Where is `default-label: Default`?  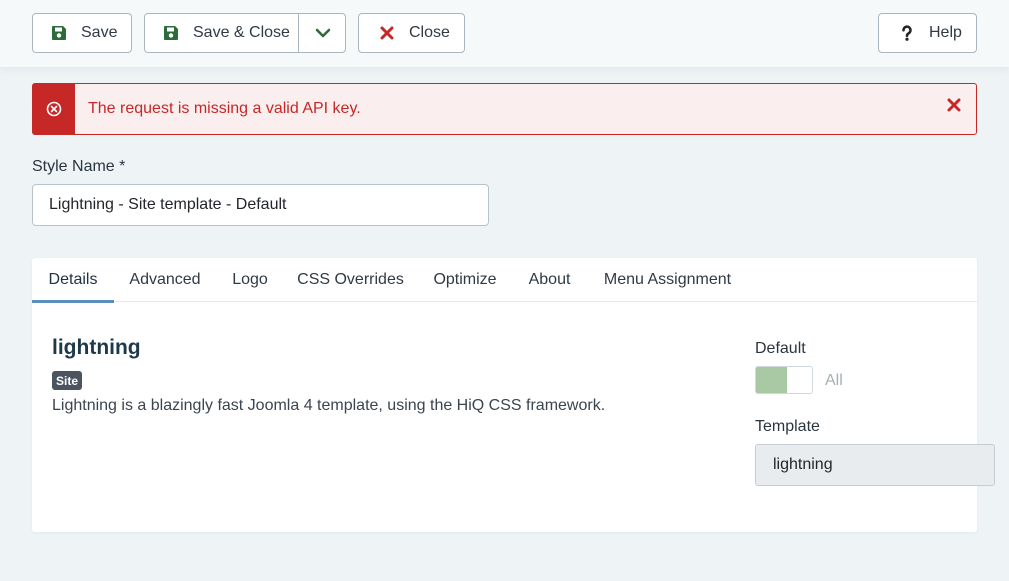 default-label: Default is located at coordinates (780, 348).